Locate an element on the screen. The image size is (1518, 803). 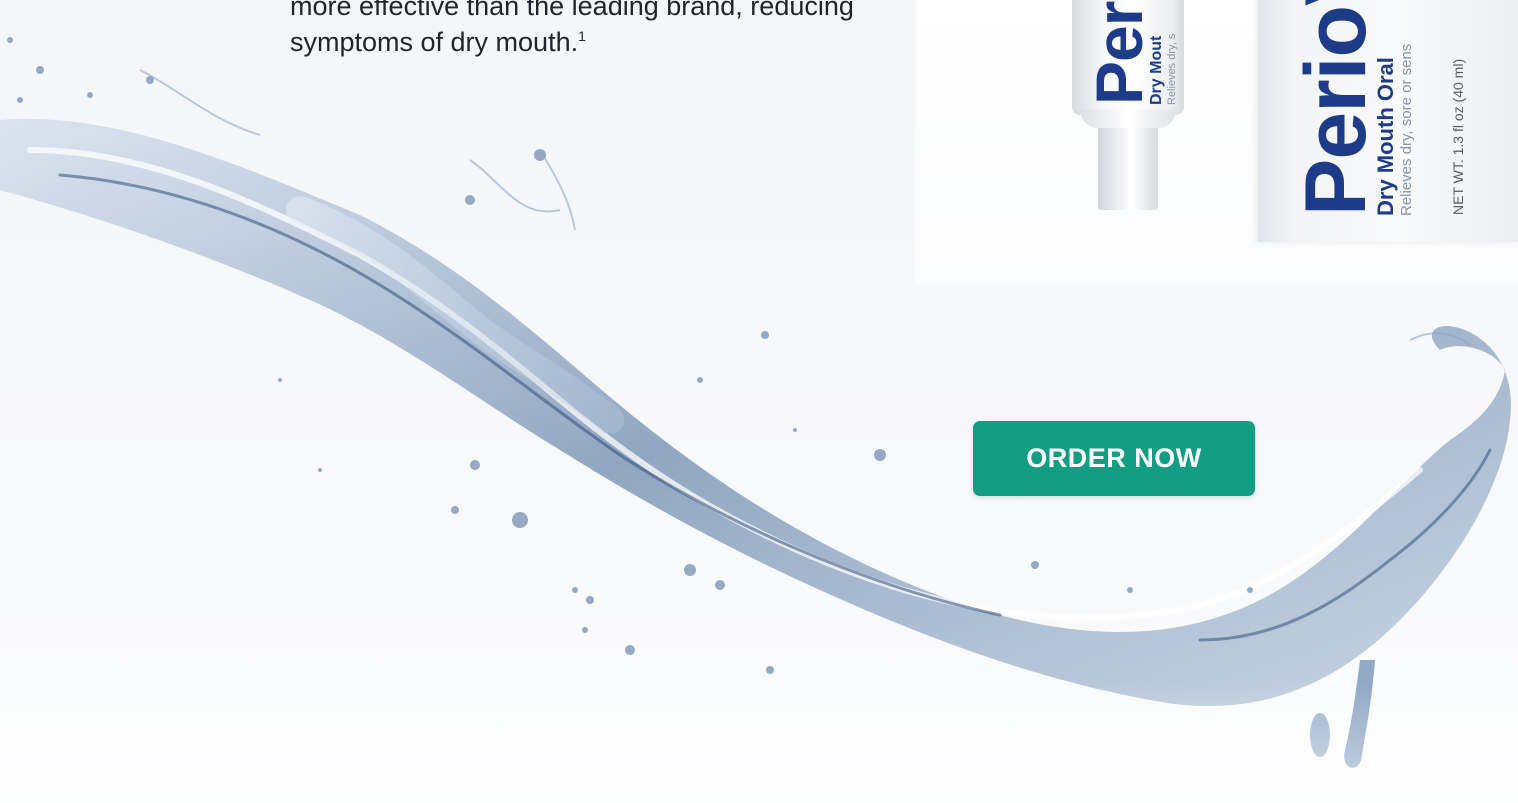
product-tube: Per Dry Mout Relieves dry, s is located at coordinates (1128, 122).